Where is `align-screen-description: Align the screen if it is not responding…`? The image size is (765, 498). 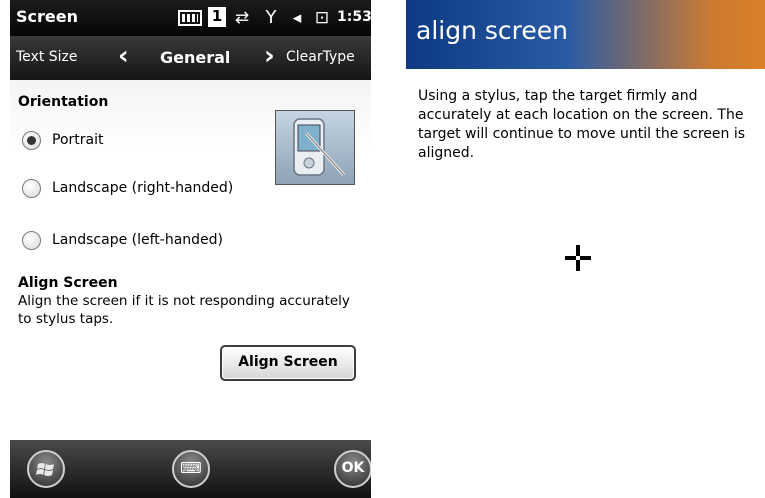
align-screen-description: Align the screen if it is not responding… is located at coordinates (184, 310).